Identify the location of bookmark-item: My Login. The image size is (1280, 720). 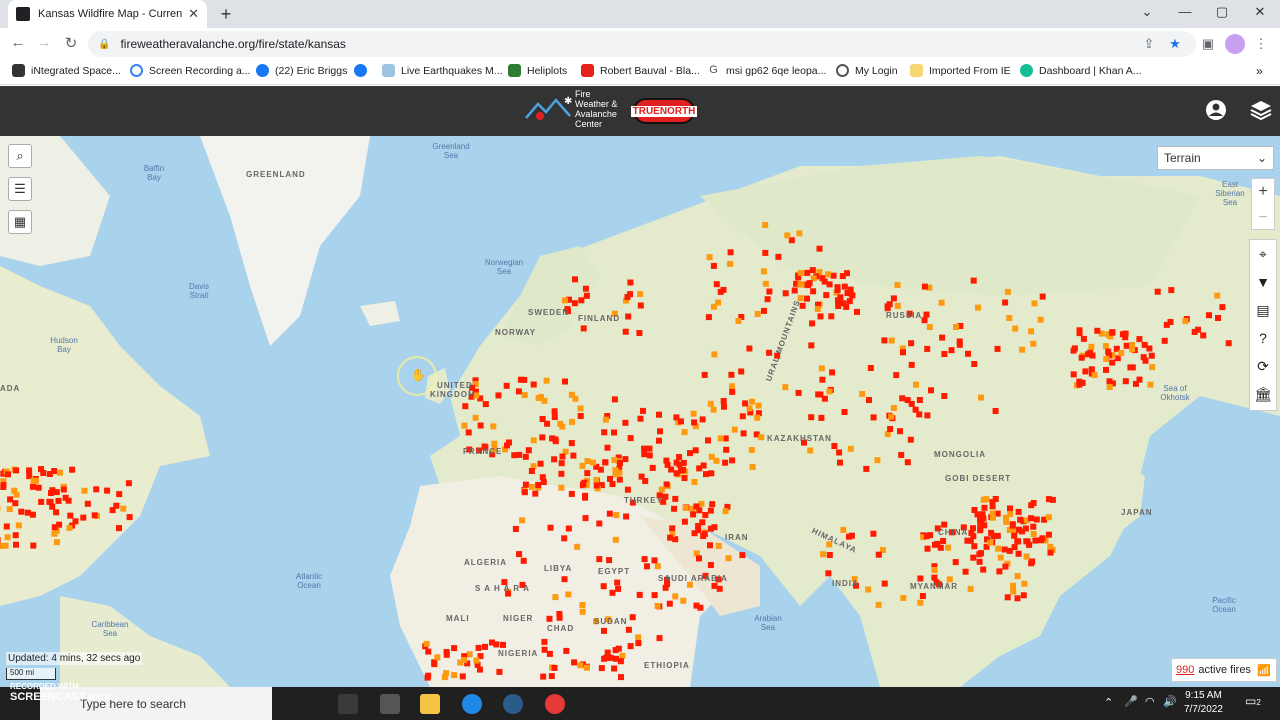
(867, 70).